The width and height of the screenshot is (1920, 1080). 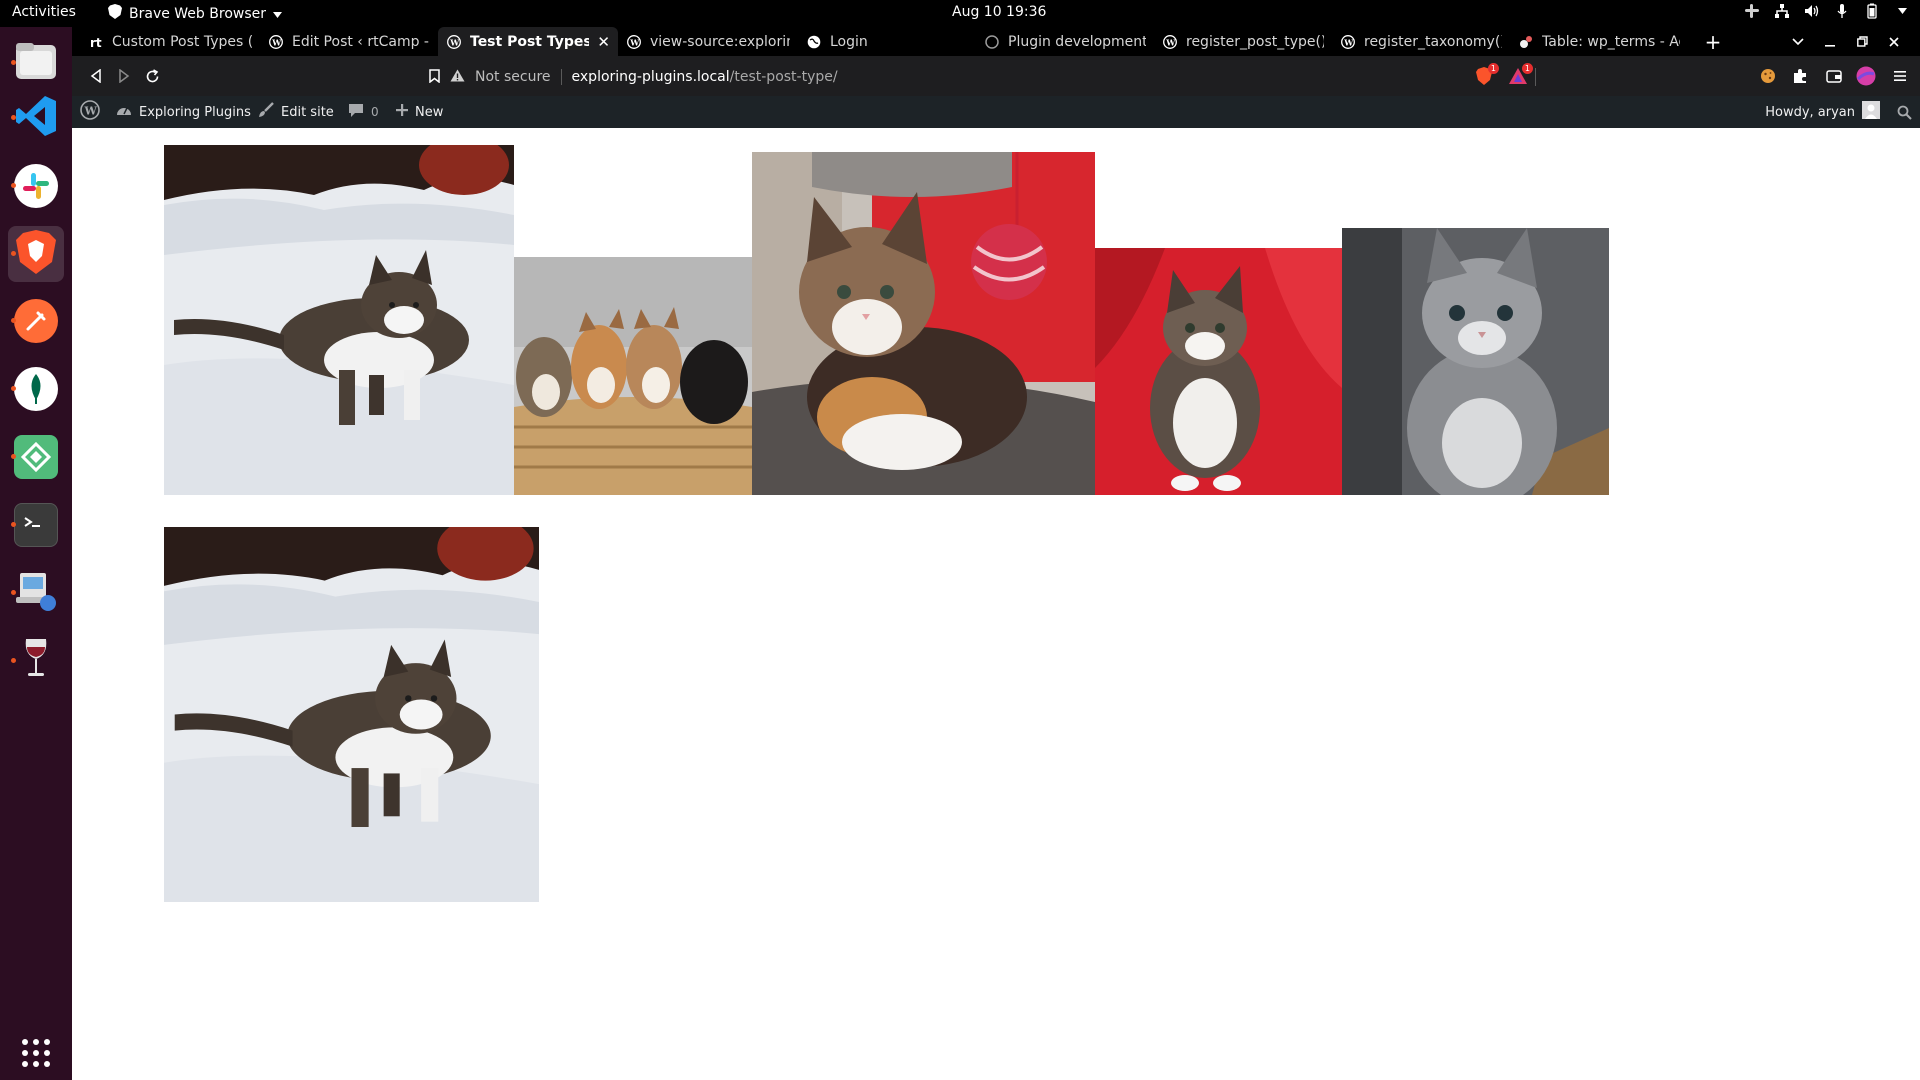 I want to click on tab-title: Plugin development, so click(x=1077, y=41).